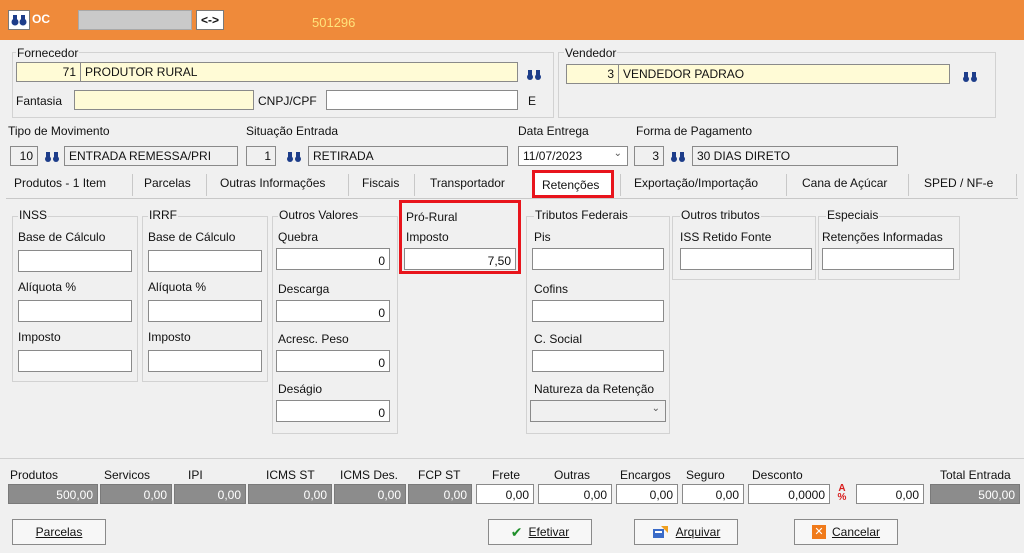 Image resolution: width=1024 pixels, height=553 pixels. I want to click on search-button, so click(19, 20).